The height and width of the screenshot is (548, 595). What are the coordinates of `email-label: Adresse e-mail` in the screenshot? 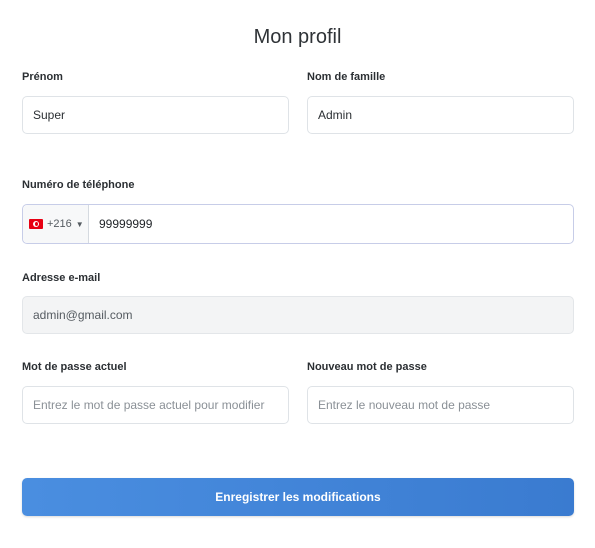 It's located at (61, 278).